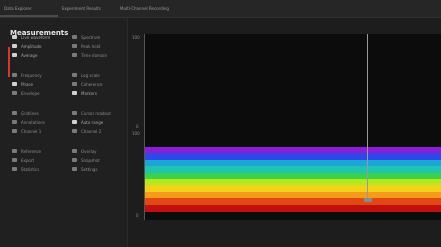  I want to click on measurement-option: Coherence, so click(98, 84).